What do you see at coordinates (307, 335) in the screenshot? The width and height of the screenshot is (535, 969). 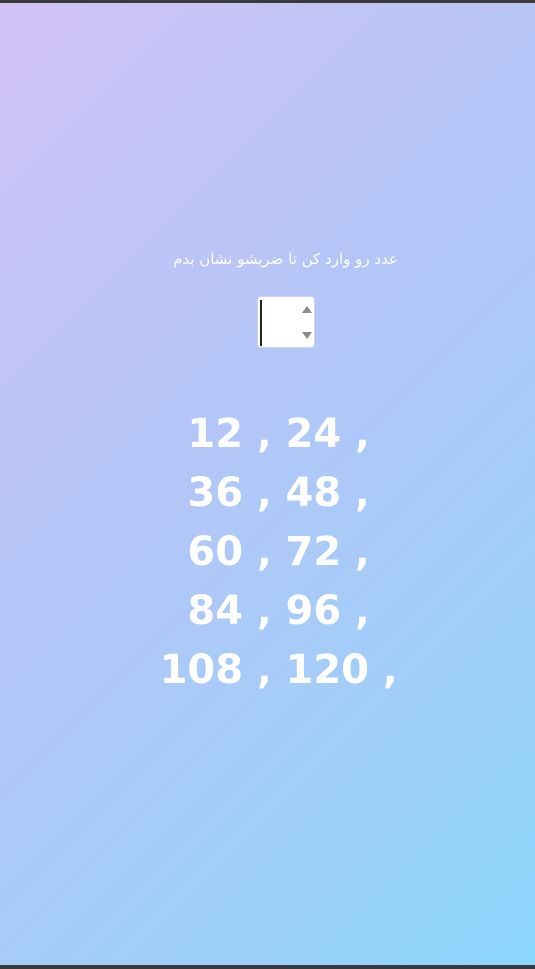 I see `spin-down-arrow-icon` at bounding box center [307, 335].